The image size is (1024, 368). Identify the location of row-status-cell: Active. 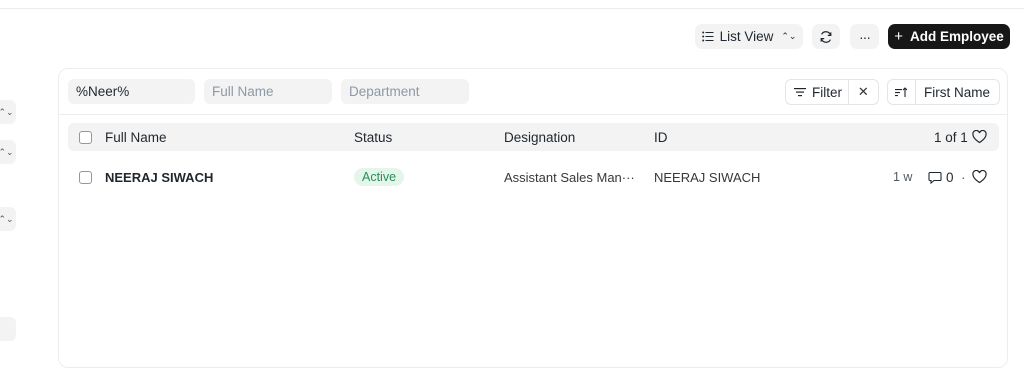
(379, 177).